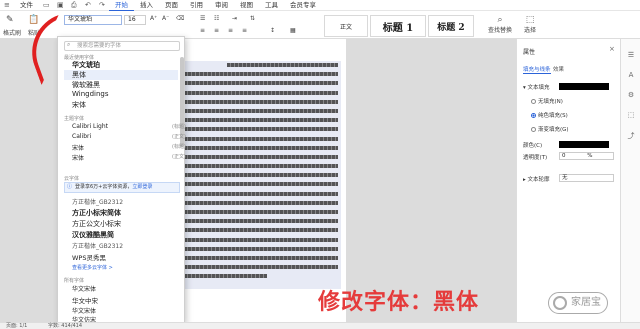 This screenshot has width=640, height=329. Describe the element at coordinates (76, 5) in the screenshot. I see `print-icon: ⎙` at that location.